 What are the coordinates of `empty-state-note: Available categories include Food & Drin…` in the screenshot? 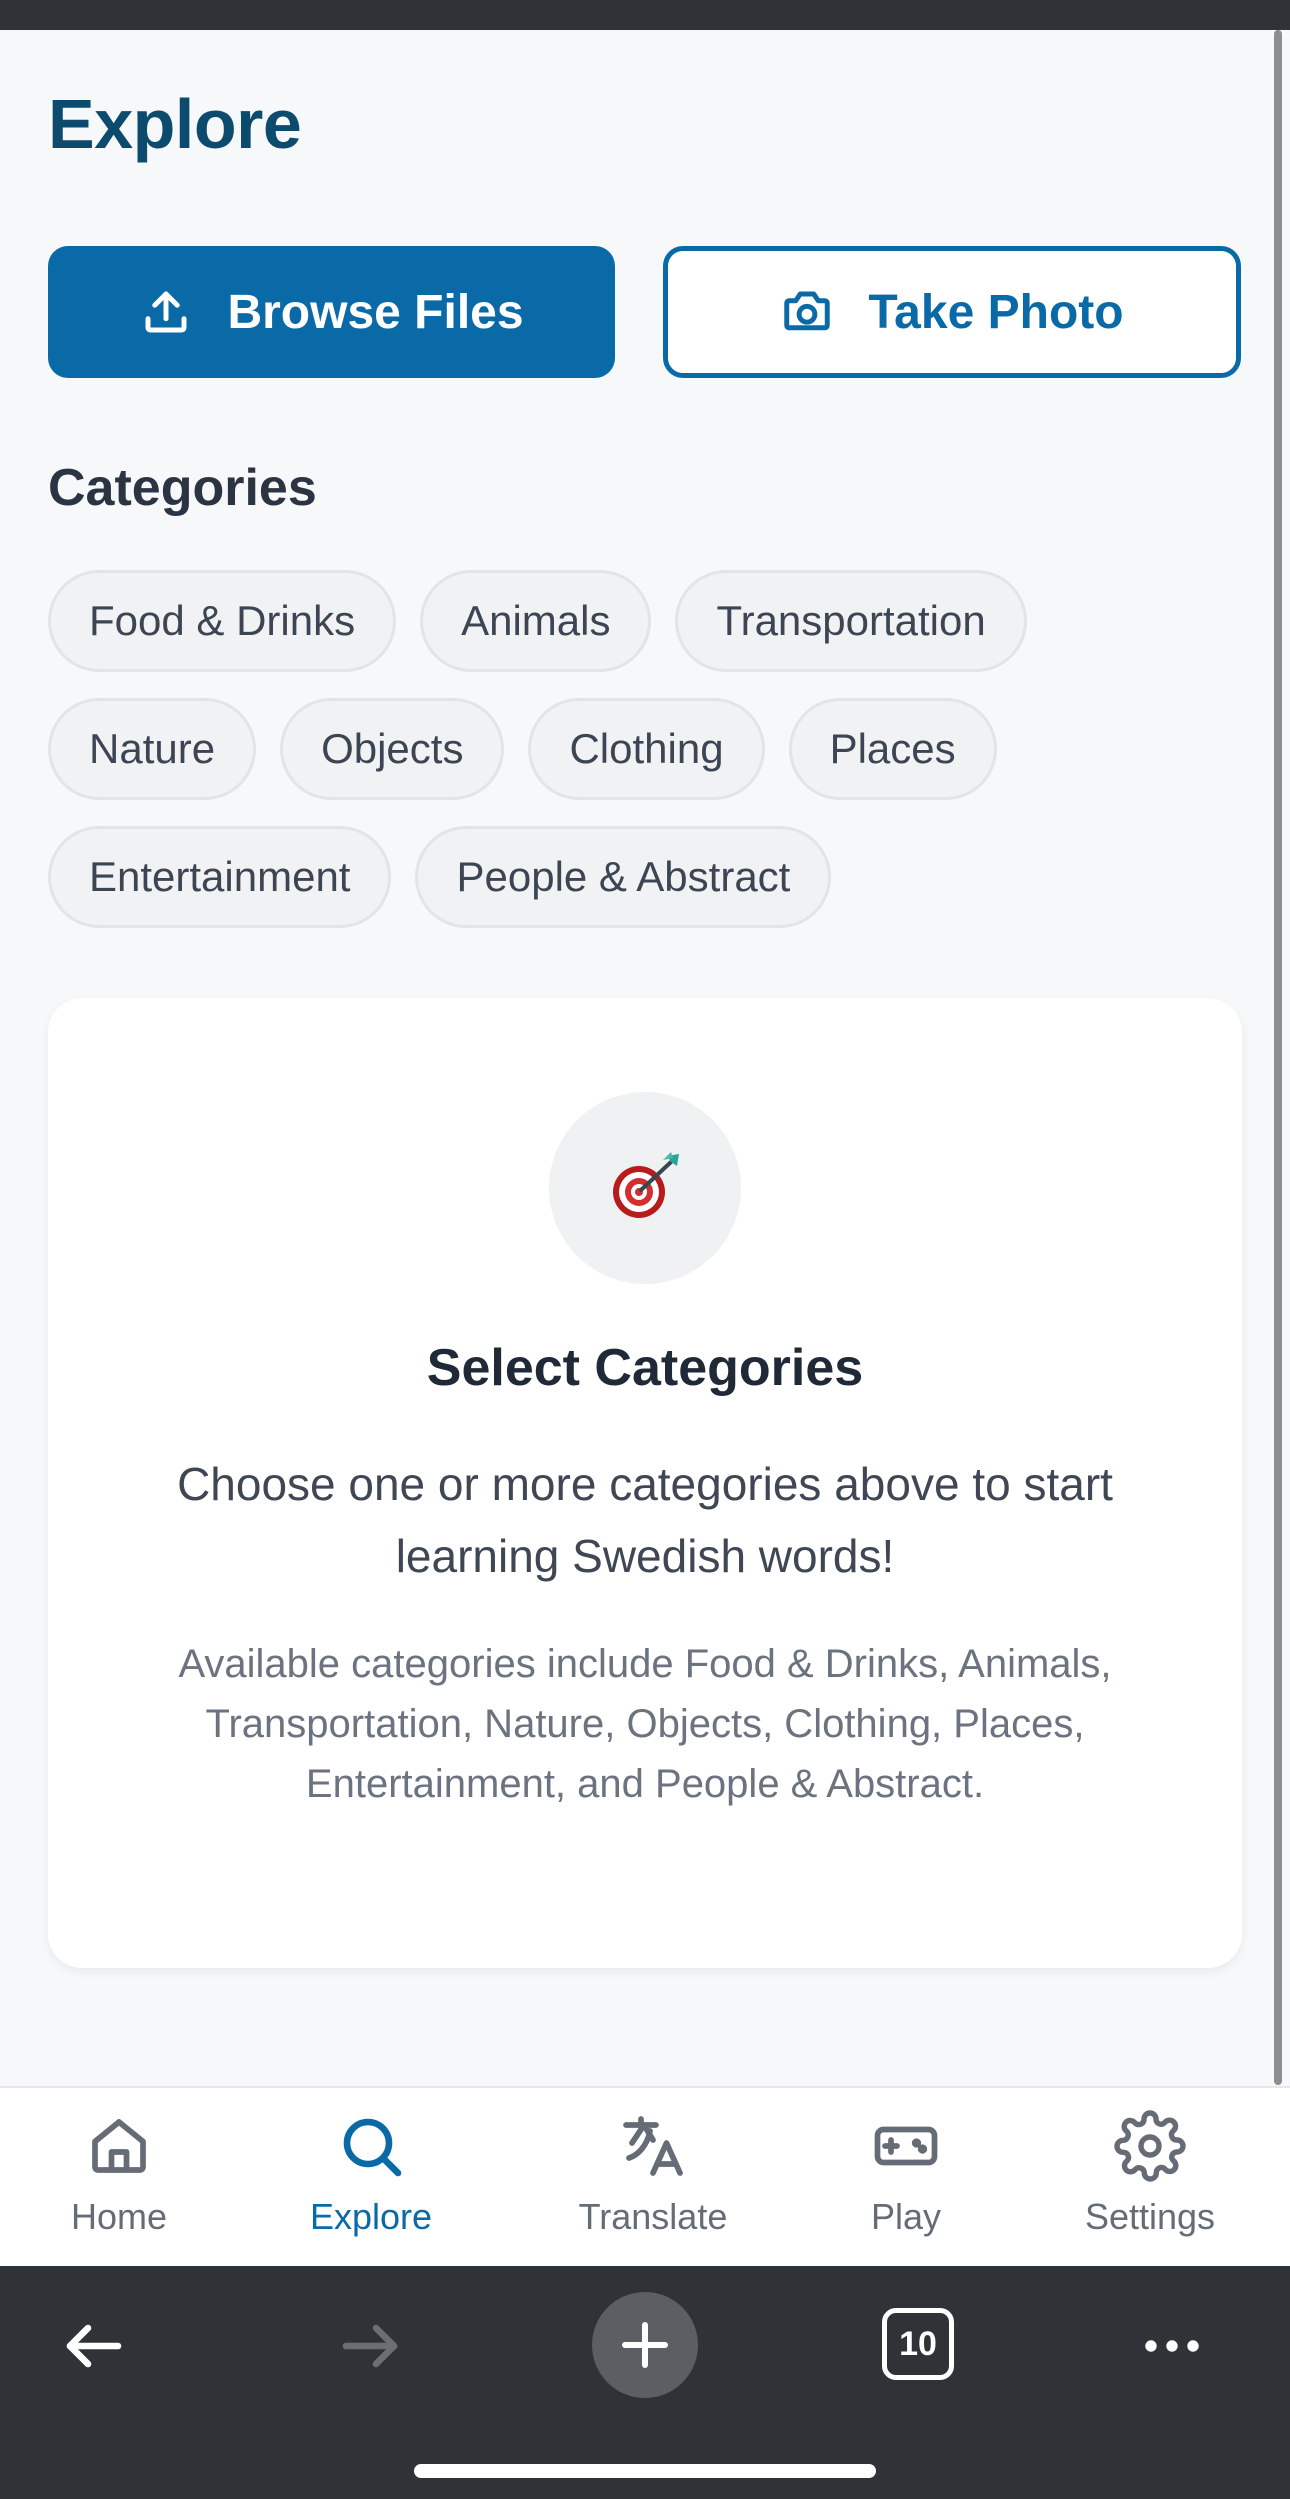 It's located at (645, 1724).